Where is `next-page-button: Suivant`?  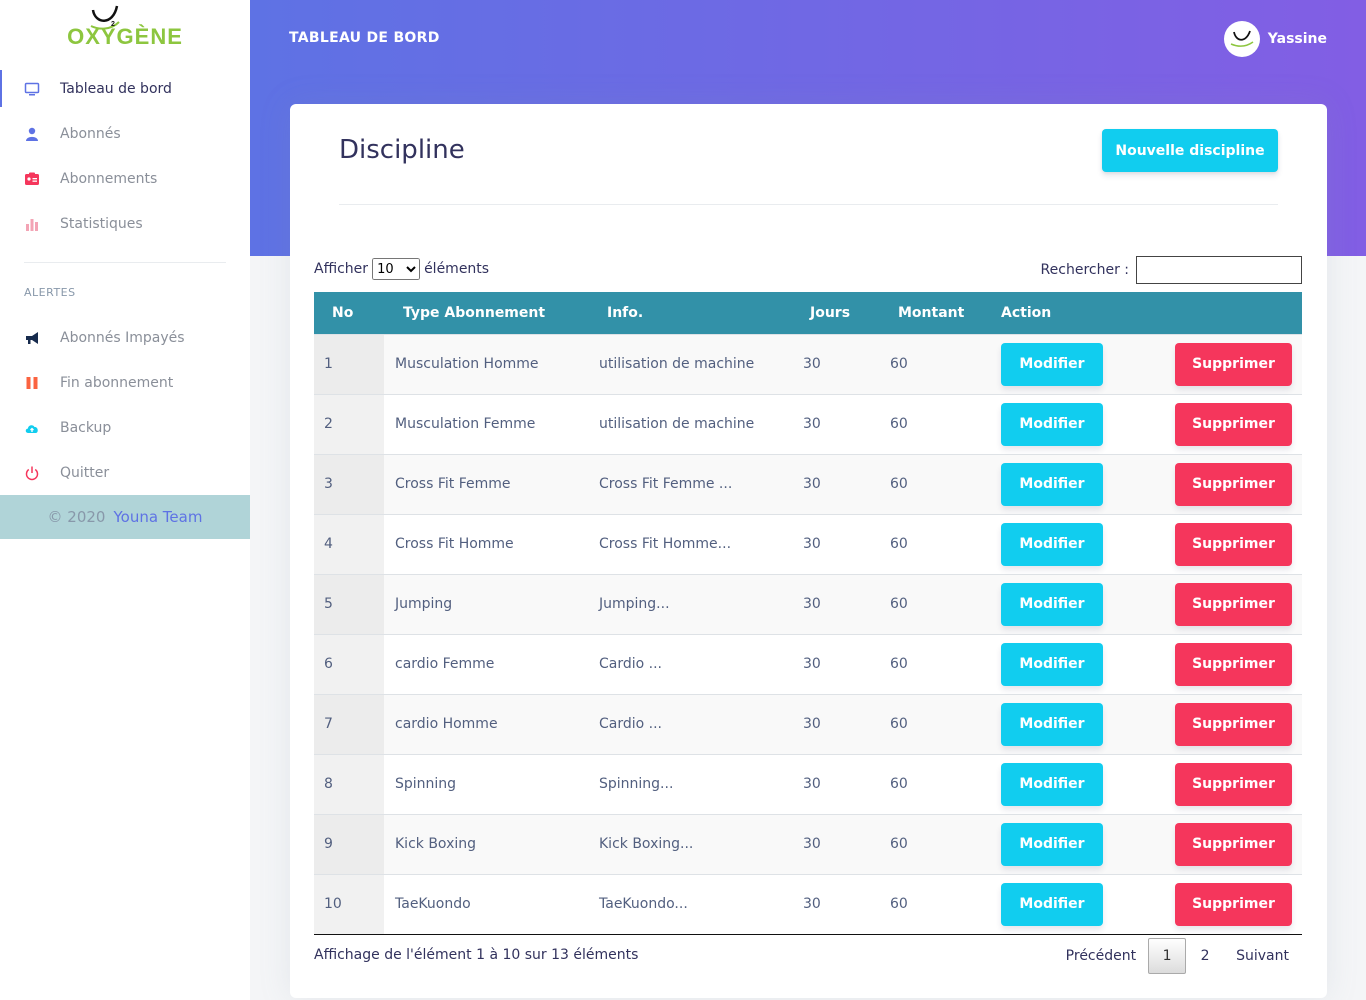
next-page-button: Suivant is located at coordinates (1262, 956).